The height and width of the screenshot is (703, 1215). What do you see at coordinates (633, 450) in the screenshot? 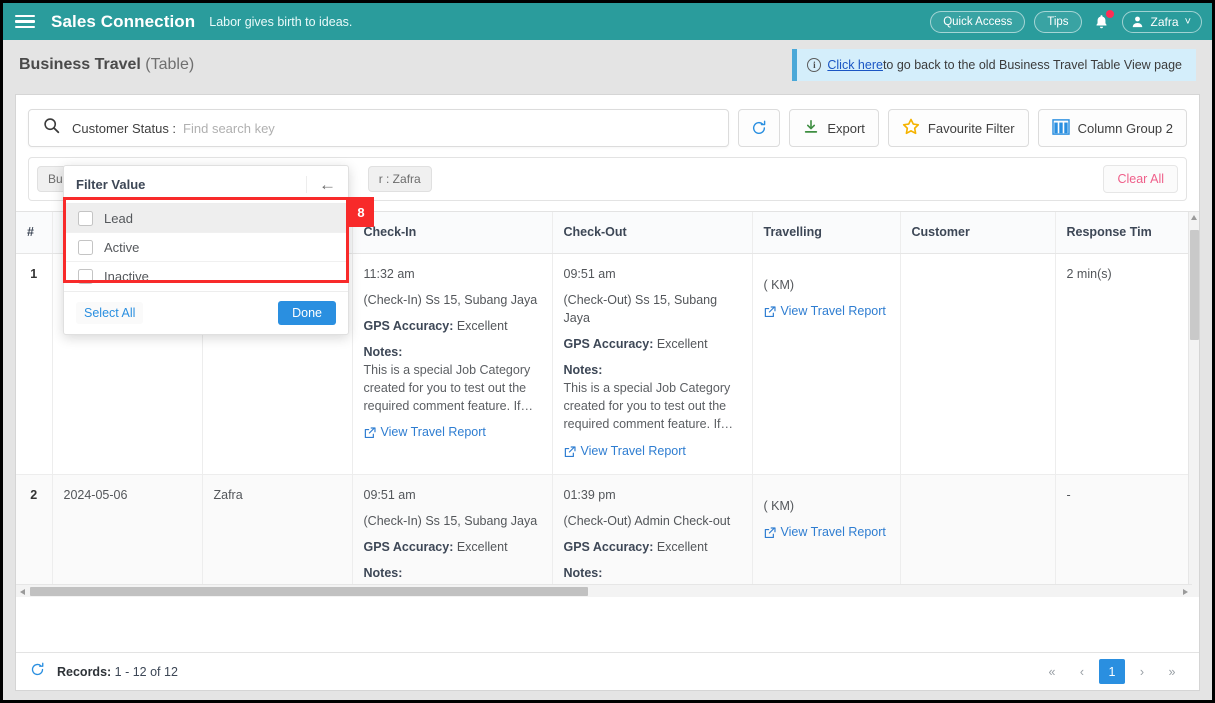
I see `check-out-travel-report-label: View Travel Report` at bounding box center [633, 450].